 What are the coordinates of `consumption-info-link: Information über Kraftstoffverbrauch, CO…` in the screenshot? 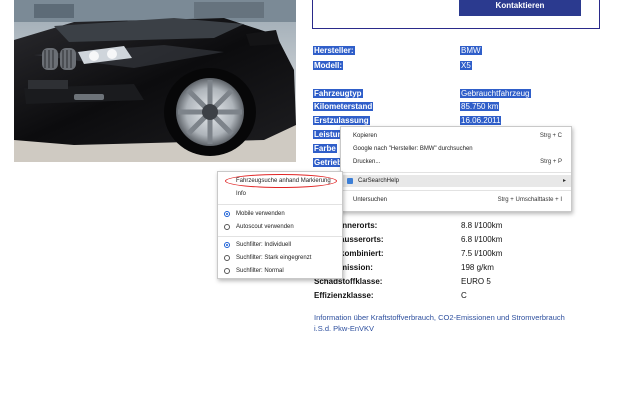 It's located at (464, 323).